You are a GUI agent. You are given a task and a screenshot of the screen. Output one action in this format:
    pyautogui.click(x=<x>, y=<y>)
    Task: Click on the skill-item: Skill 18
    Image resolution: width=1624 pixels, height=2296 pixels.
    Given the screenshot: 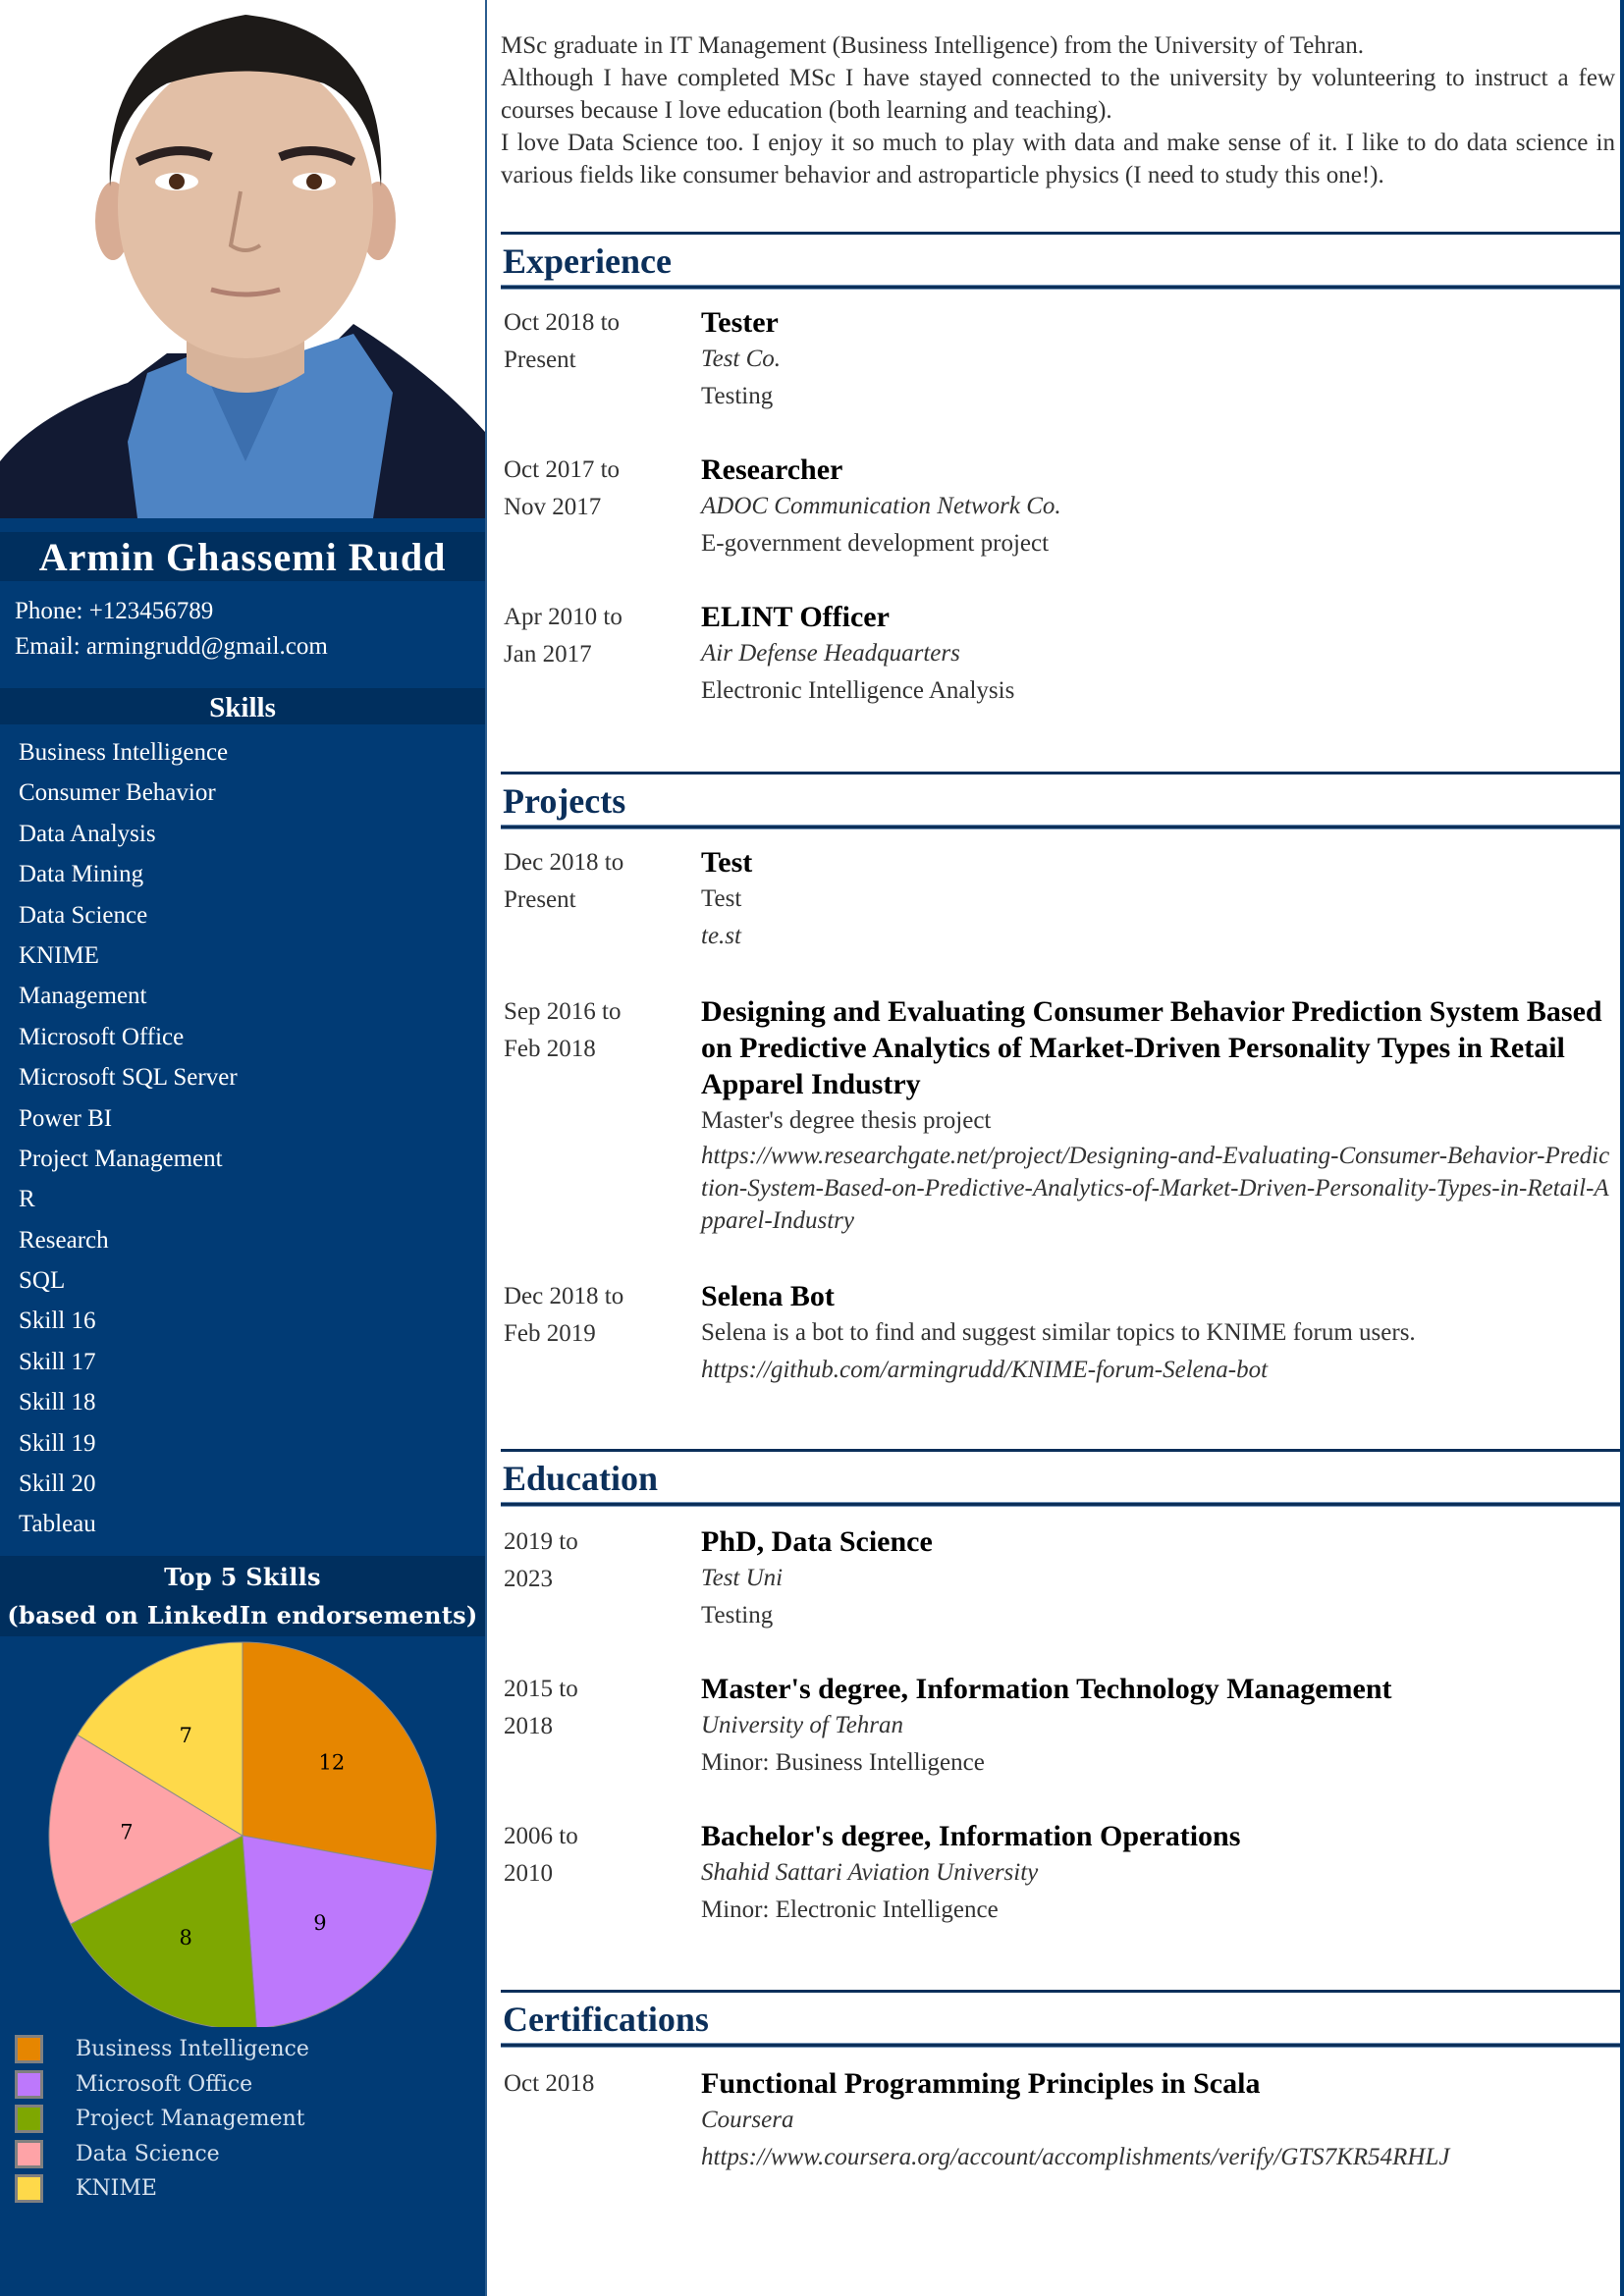 What is the action you would take?
    pyautogui.click(x=57, y=1402)
    